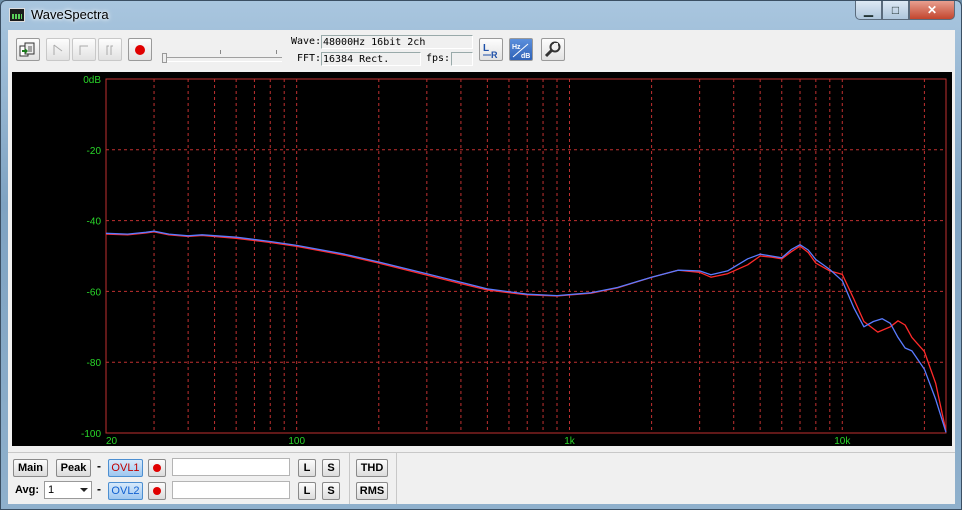  What do you see at coordinates (231, 490) in the screenshot?
I see `ovl2-text-input` at bounding box center [231, 490].